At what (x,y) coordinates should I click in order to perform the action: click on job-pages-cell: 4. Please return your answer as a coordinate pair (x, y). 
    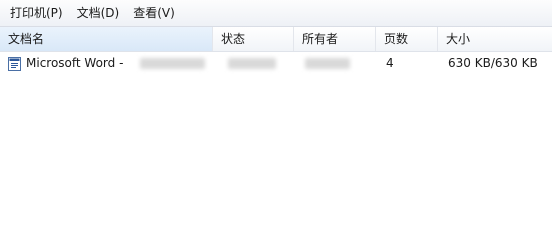
    Looking at the image, I should click on (390, 63).